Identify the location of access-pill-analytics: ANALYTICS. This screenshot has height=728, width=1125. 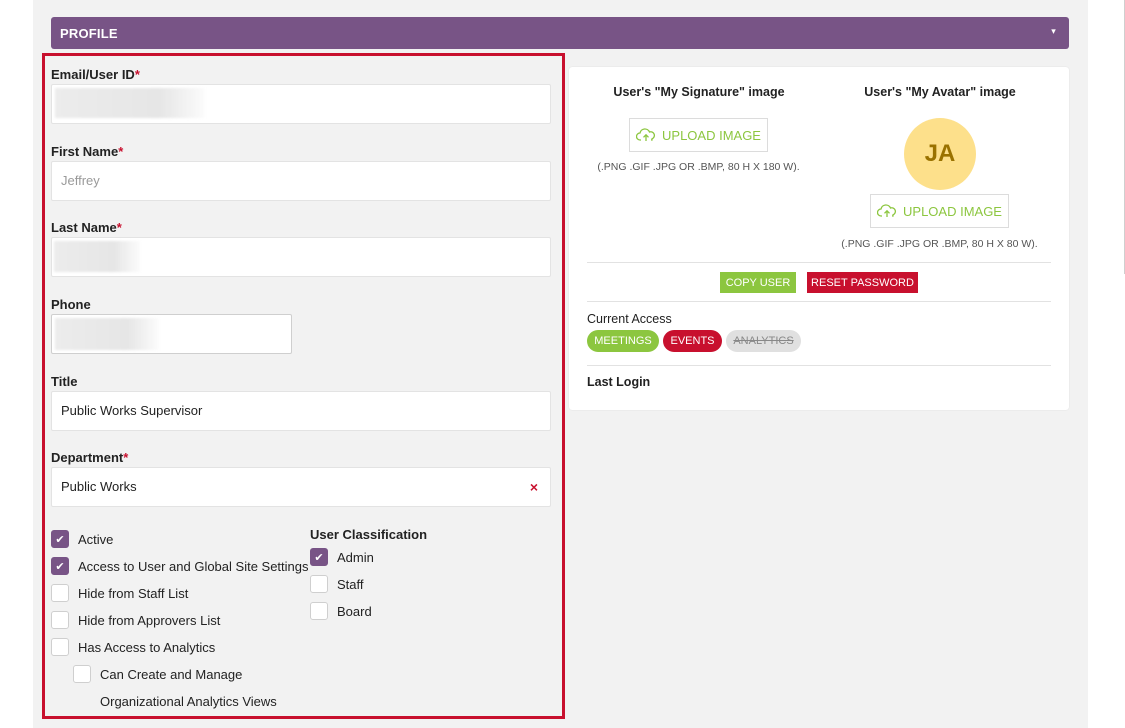
(763, 341).